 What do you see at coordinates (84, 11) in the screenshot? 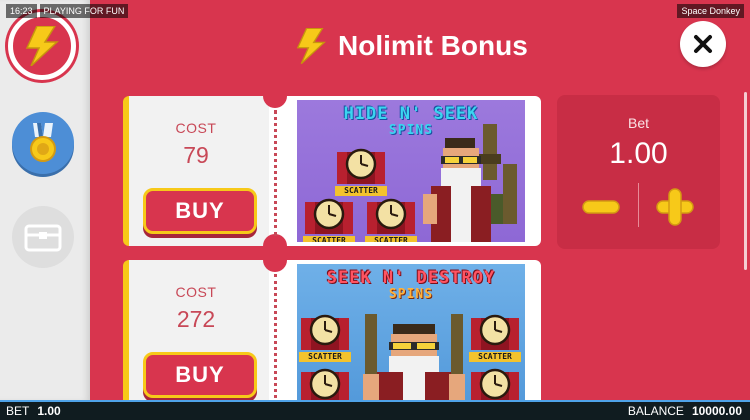
I see `play-mode-badge: PLAYING FOR FUN` at bounding box center [84, 11].